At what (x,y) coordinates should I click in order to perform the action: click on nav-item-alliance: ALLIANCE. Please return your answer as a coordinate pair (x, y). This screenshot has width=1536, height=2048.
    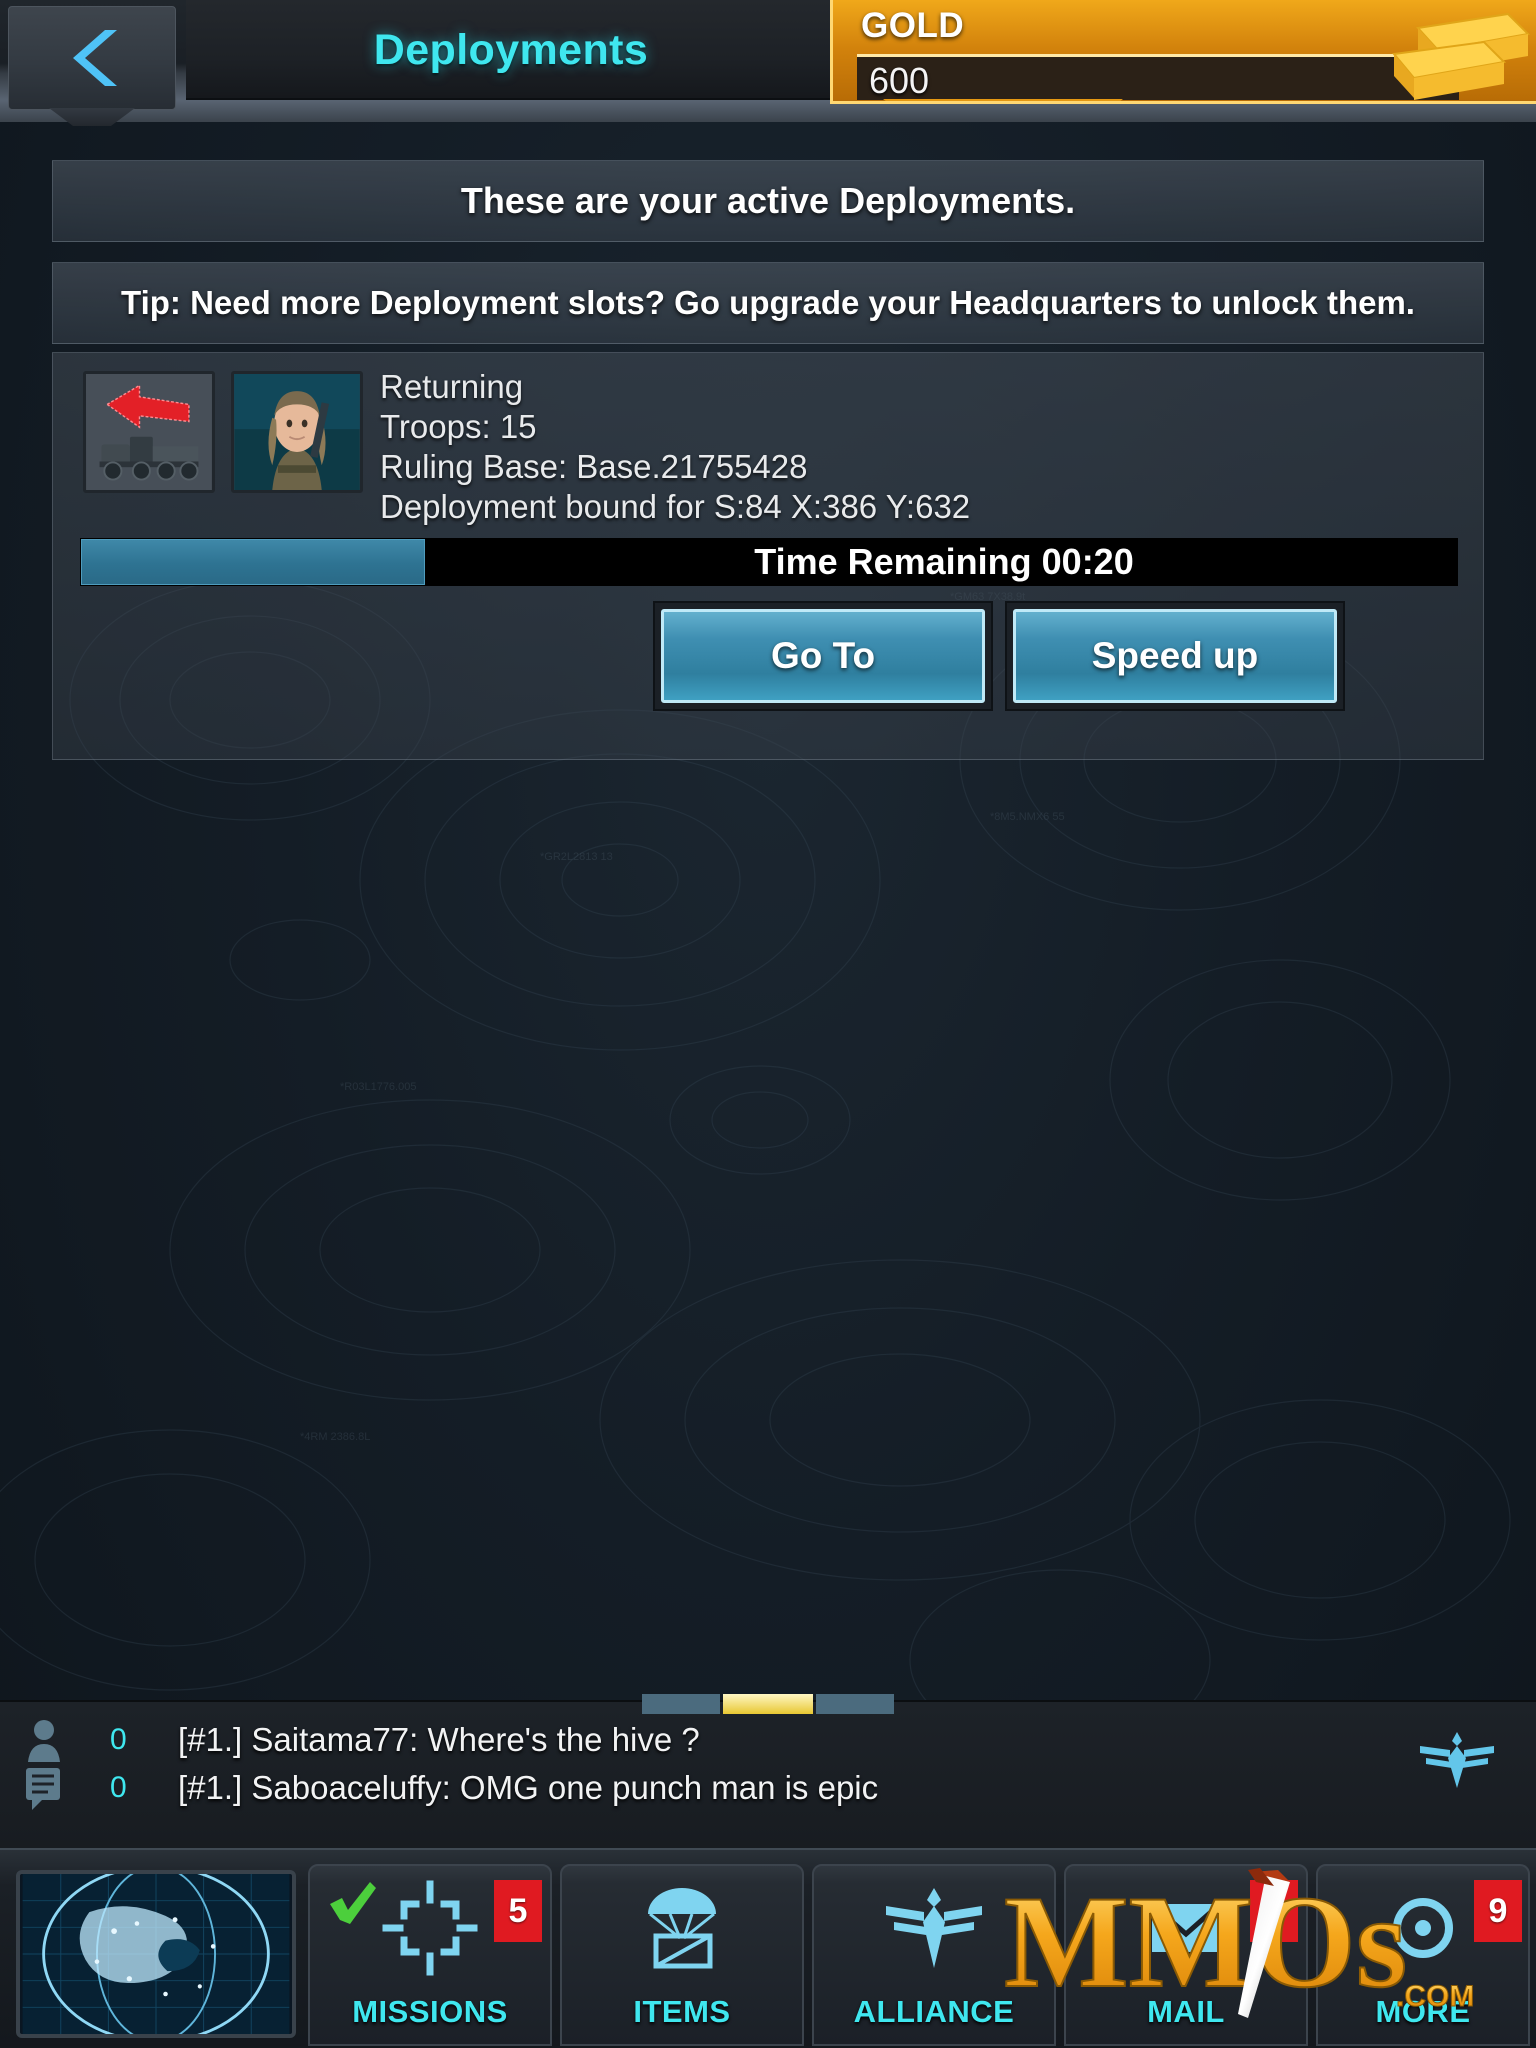
    Looking at the image, I should click on (934, 1955).